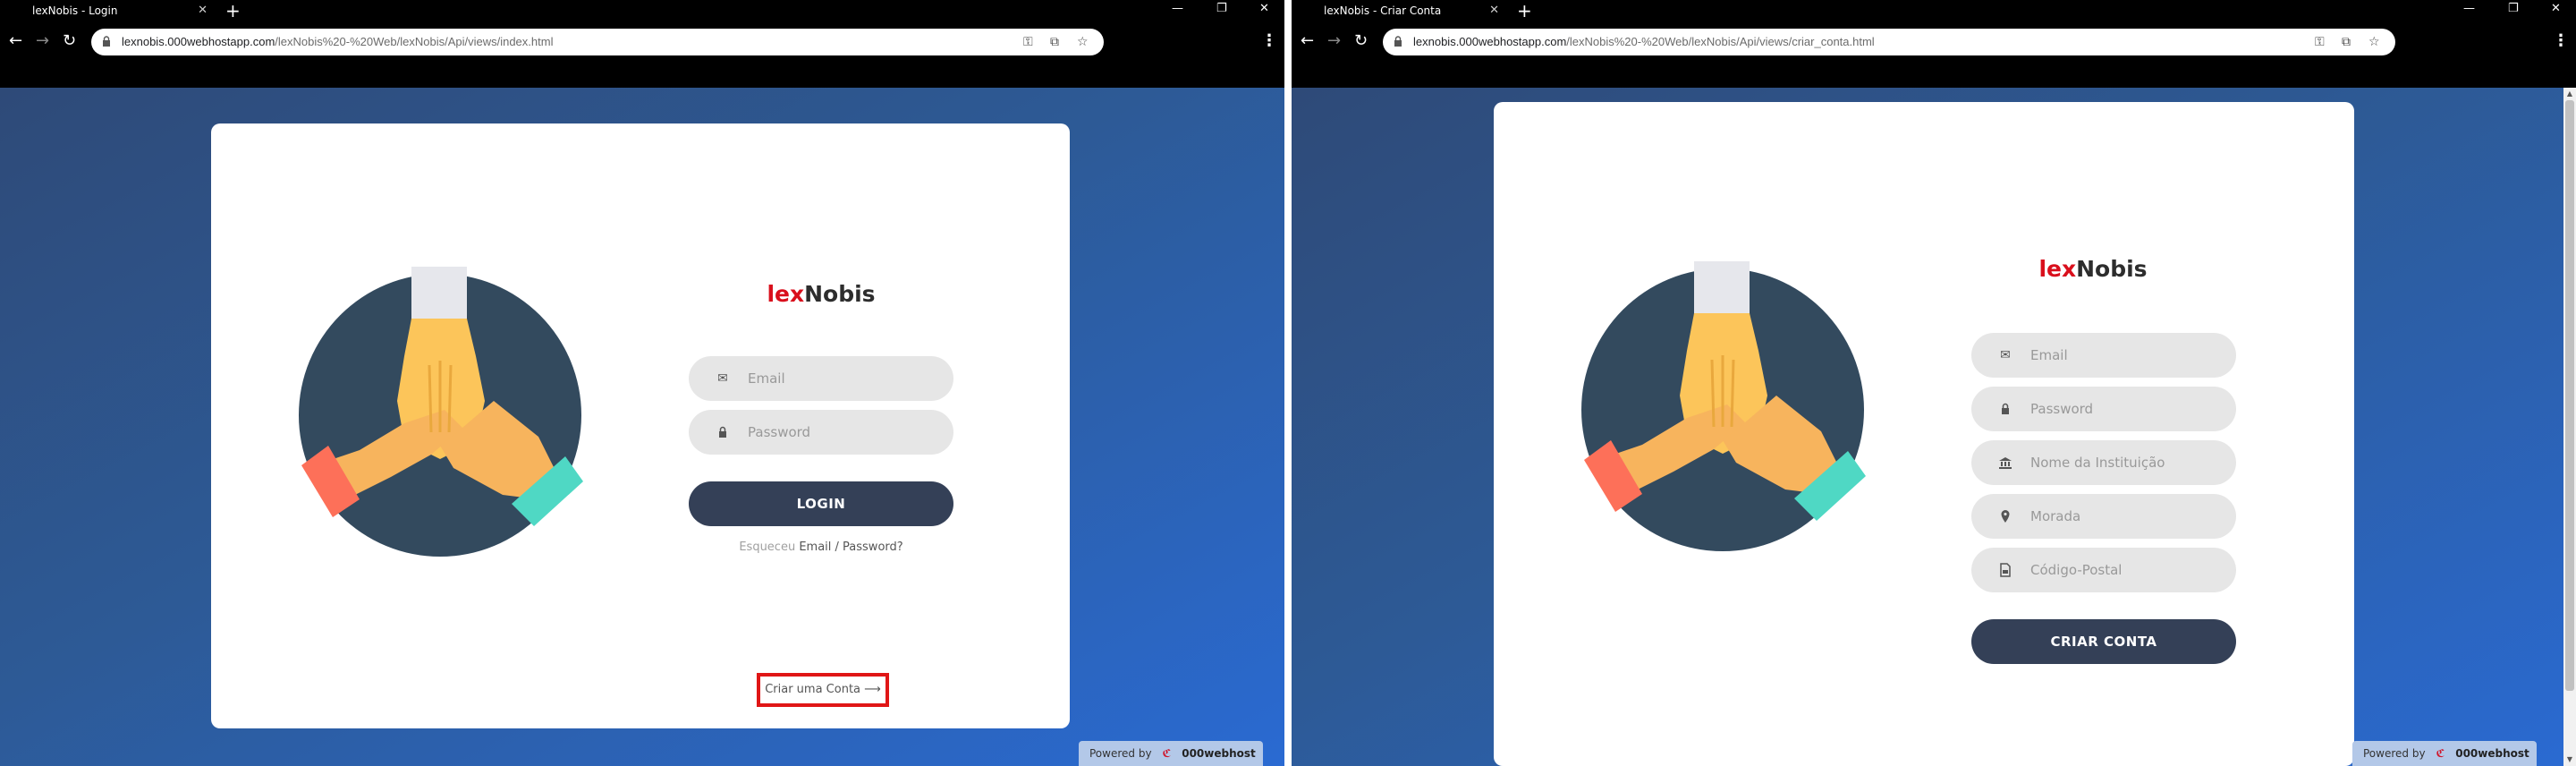 The height and width of the screenshot is (766, 2576). I want to click on institution-placeholder: Nome da Instituição, so click(2097, 463).